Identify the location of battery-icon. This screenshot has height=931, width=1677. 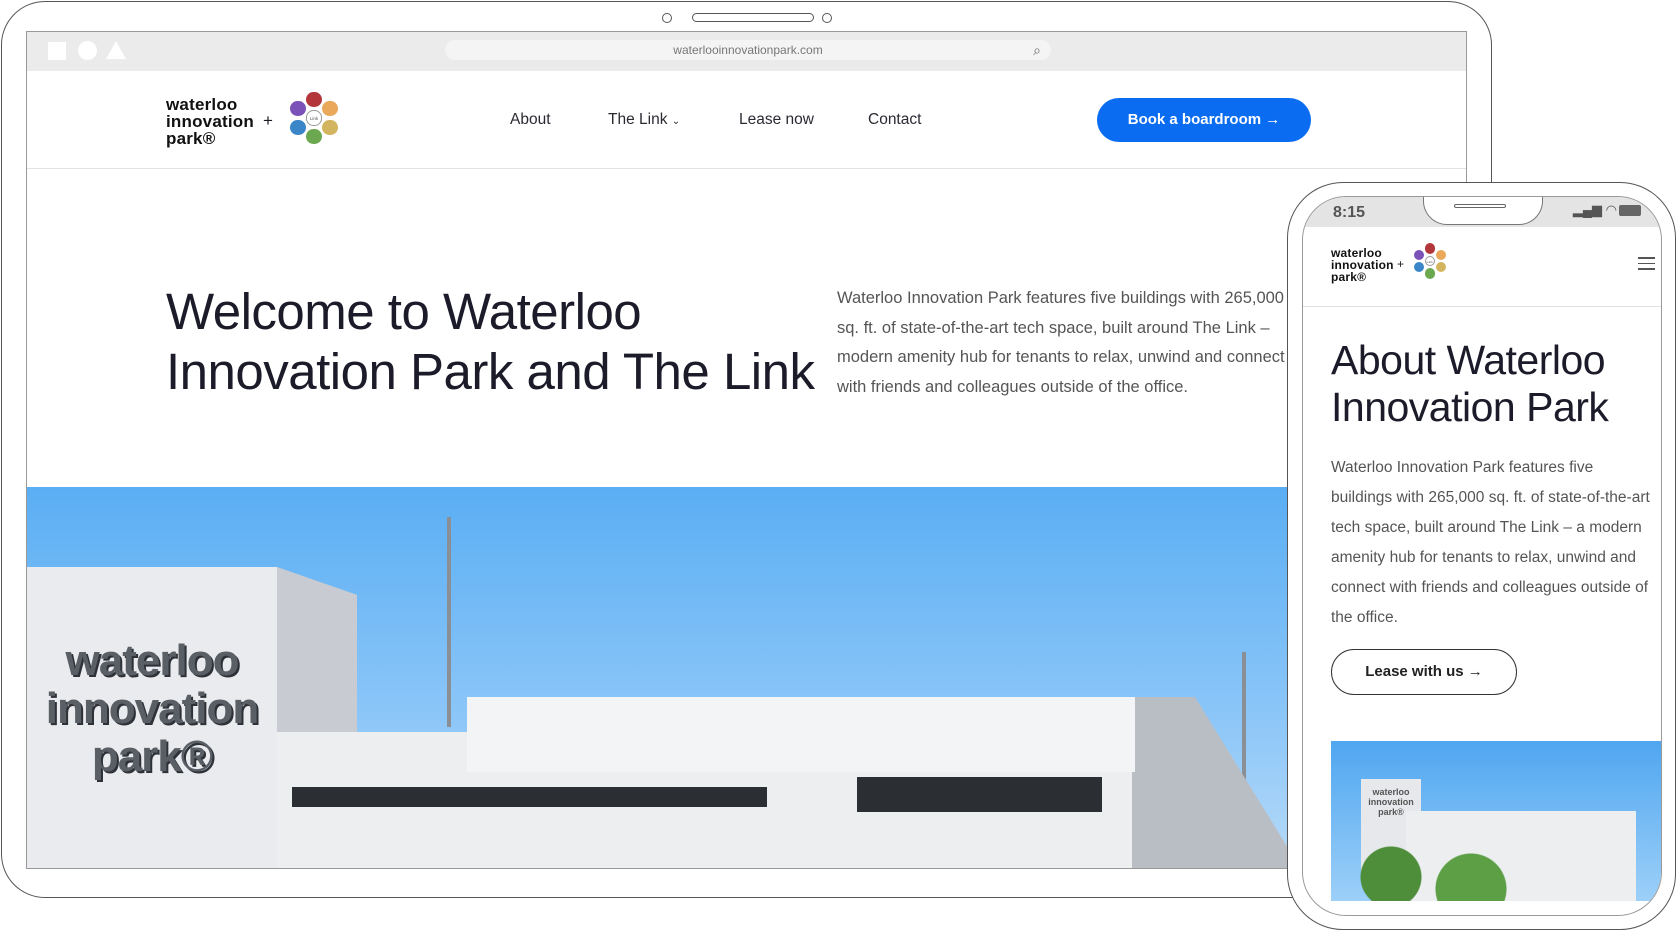
(1630, 210).